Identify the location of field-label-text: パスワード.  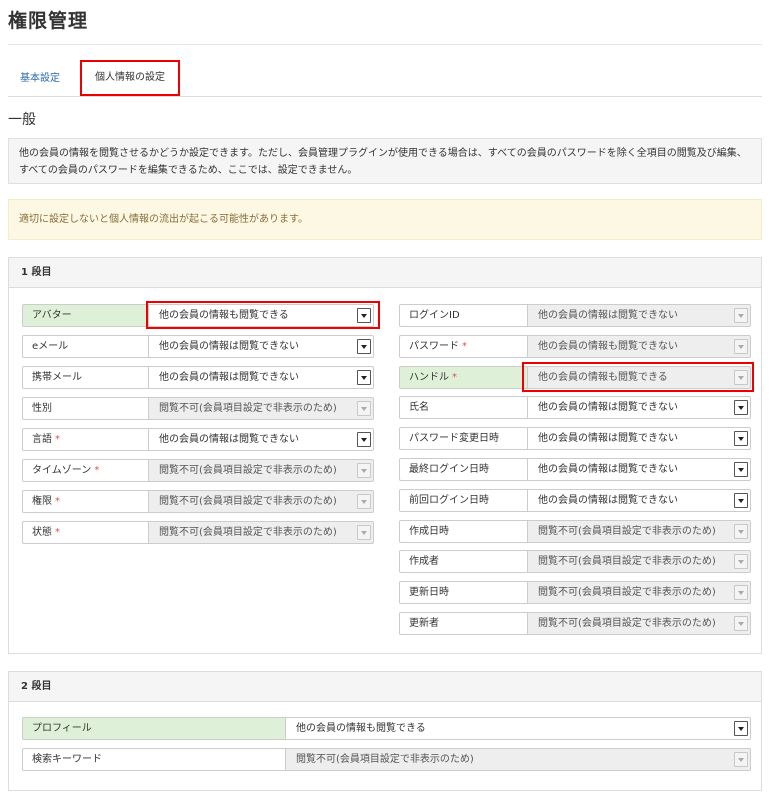
(434, 346).